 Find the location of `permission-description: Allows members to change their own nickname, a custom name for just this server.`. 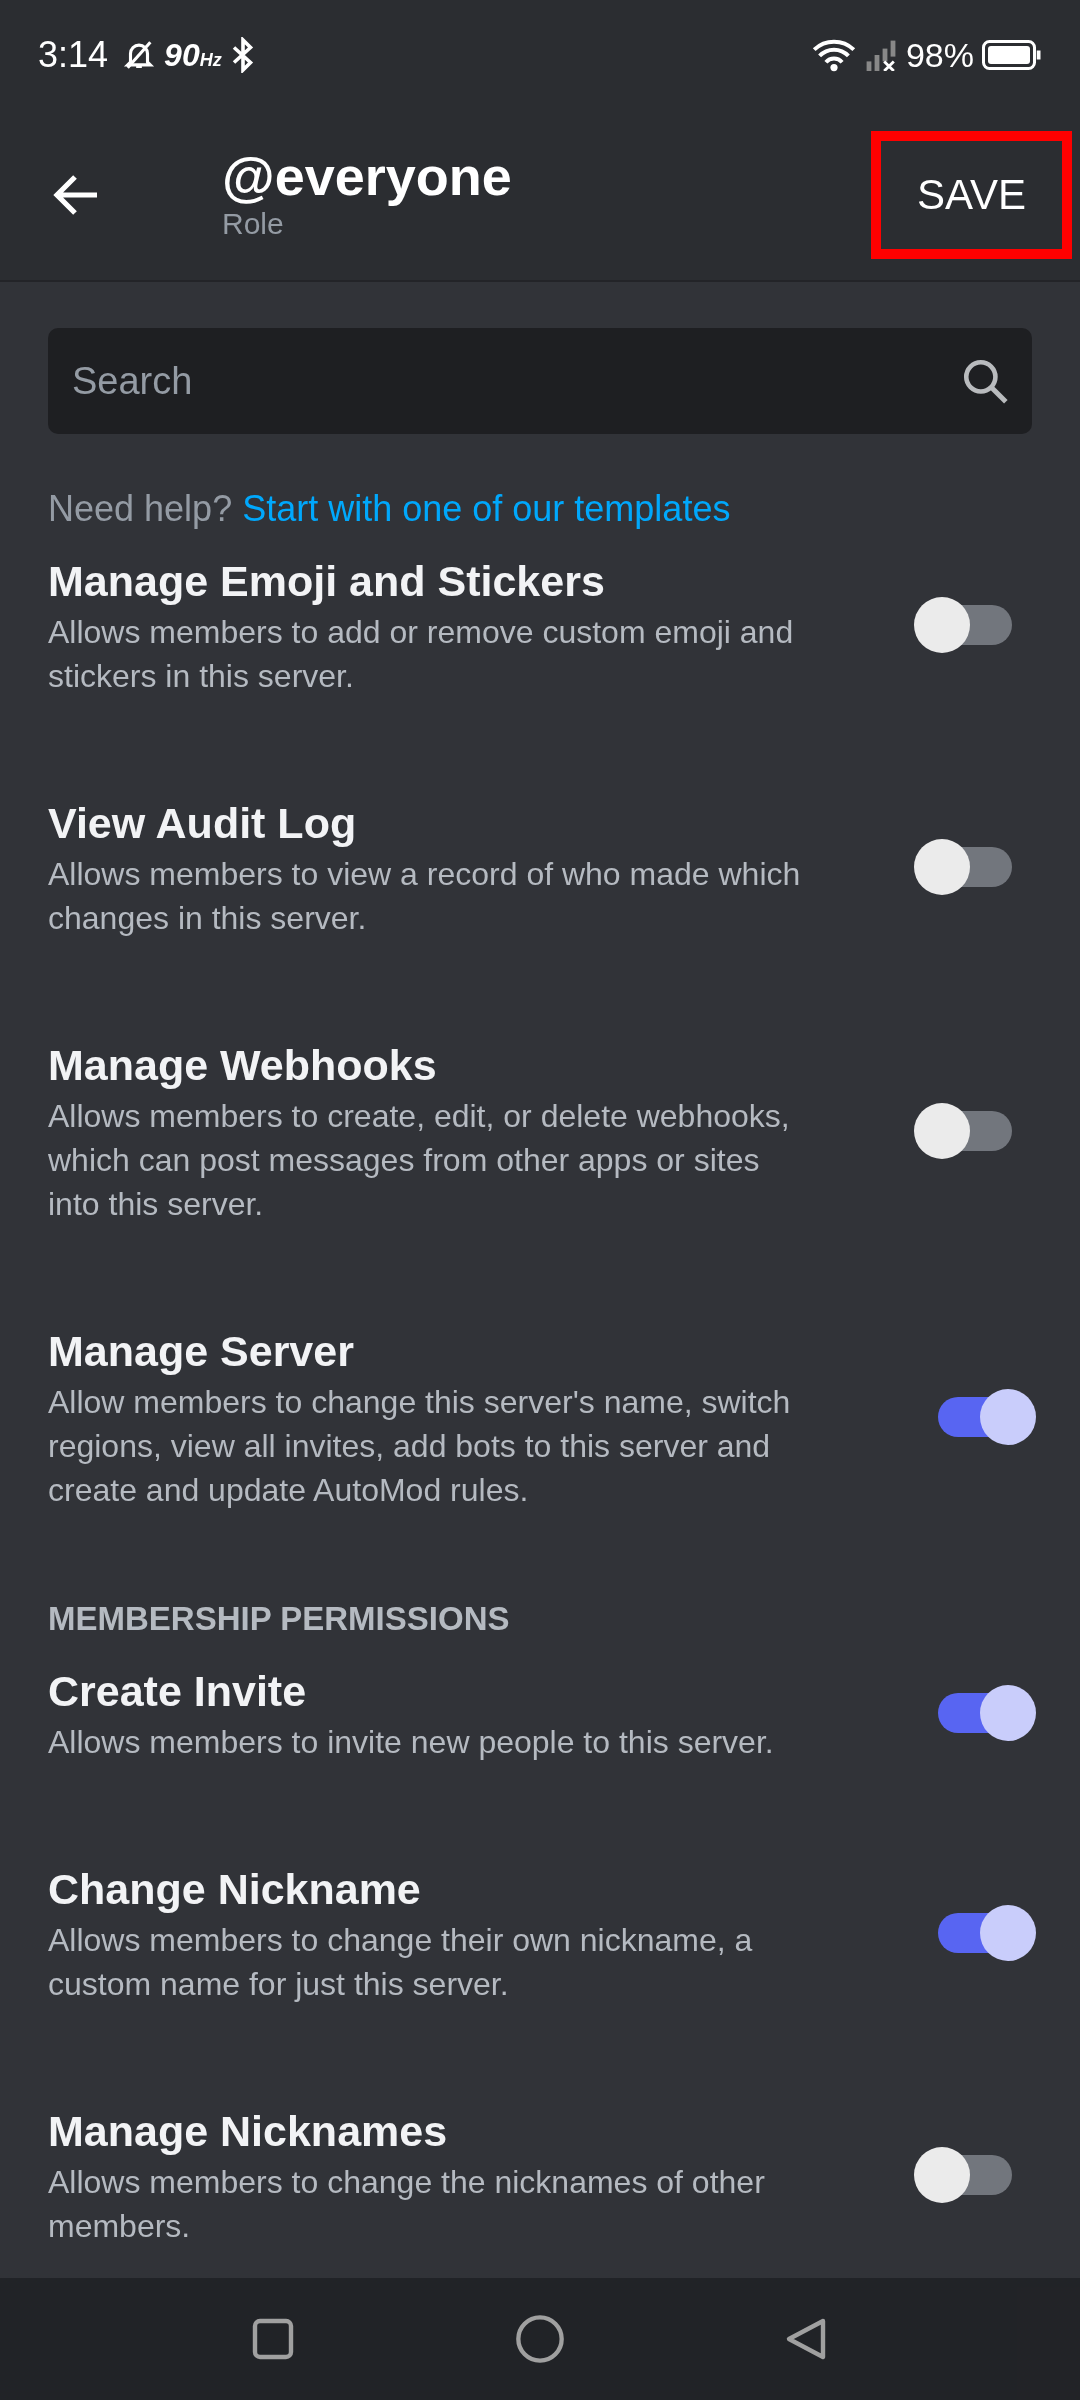

permission-description: Allows members to change their own nickname, a custom name for just this server. is located at coordinates (401, 1962).